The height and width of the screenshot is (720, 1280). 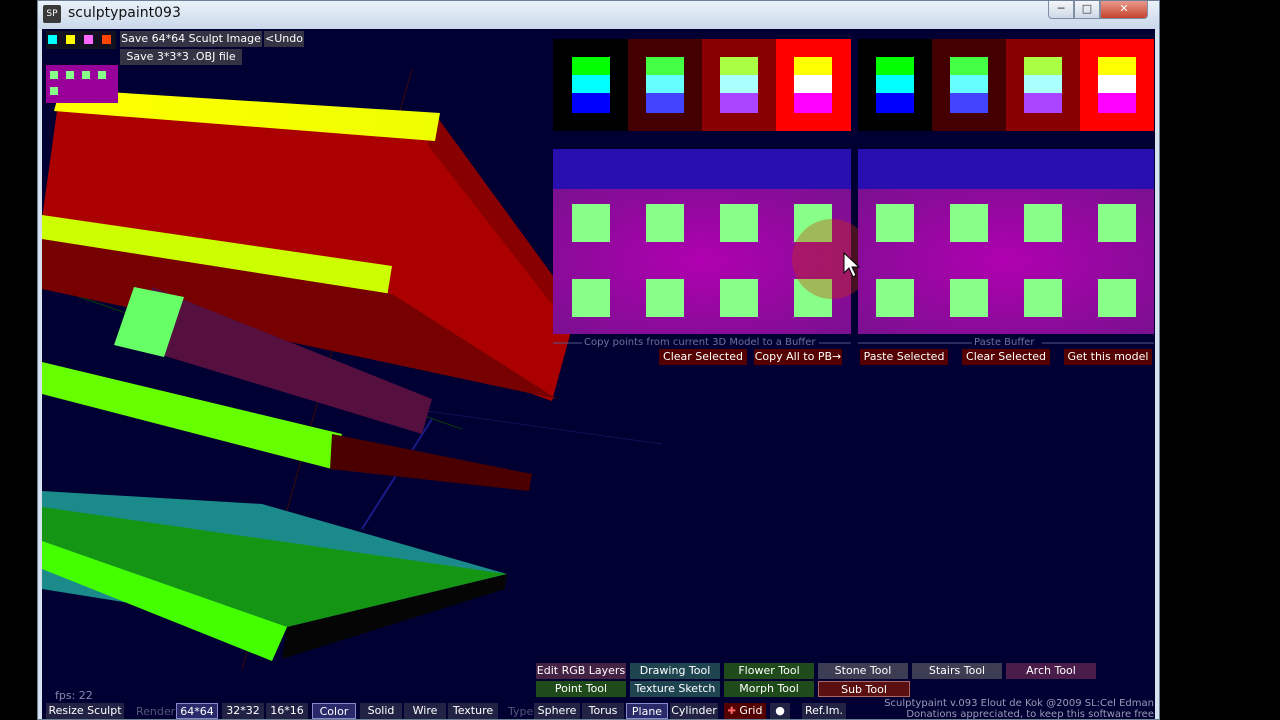 What do you see at coordinates (197, 711) in the screenshot?
I see `size-64-button: 64*64` at bounding box center [197, 711].